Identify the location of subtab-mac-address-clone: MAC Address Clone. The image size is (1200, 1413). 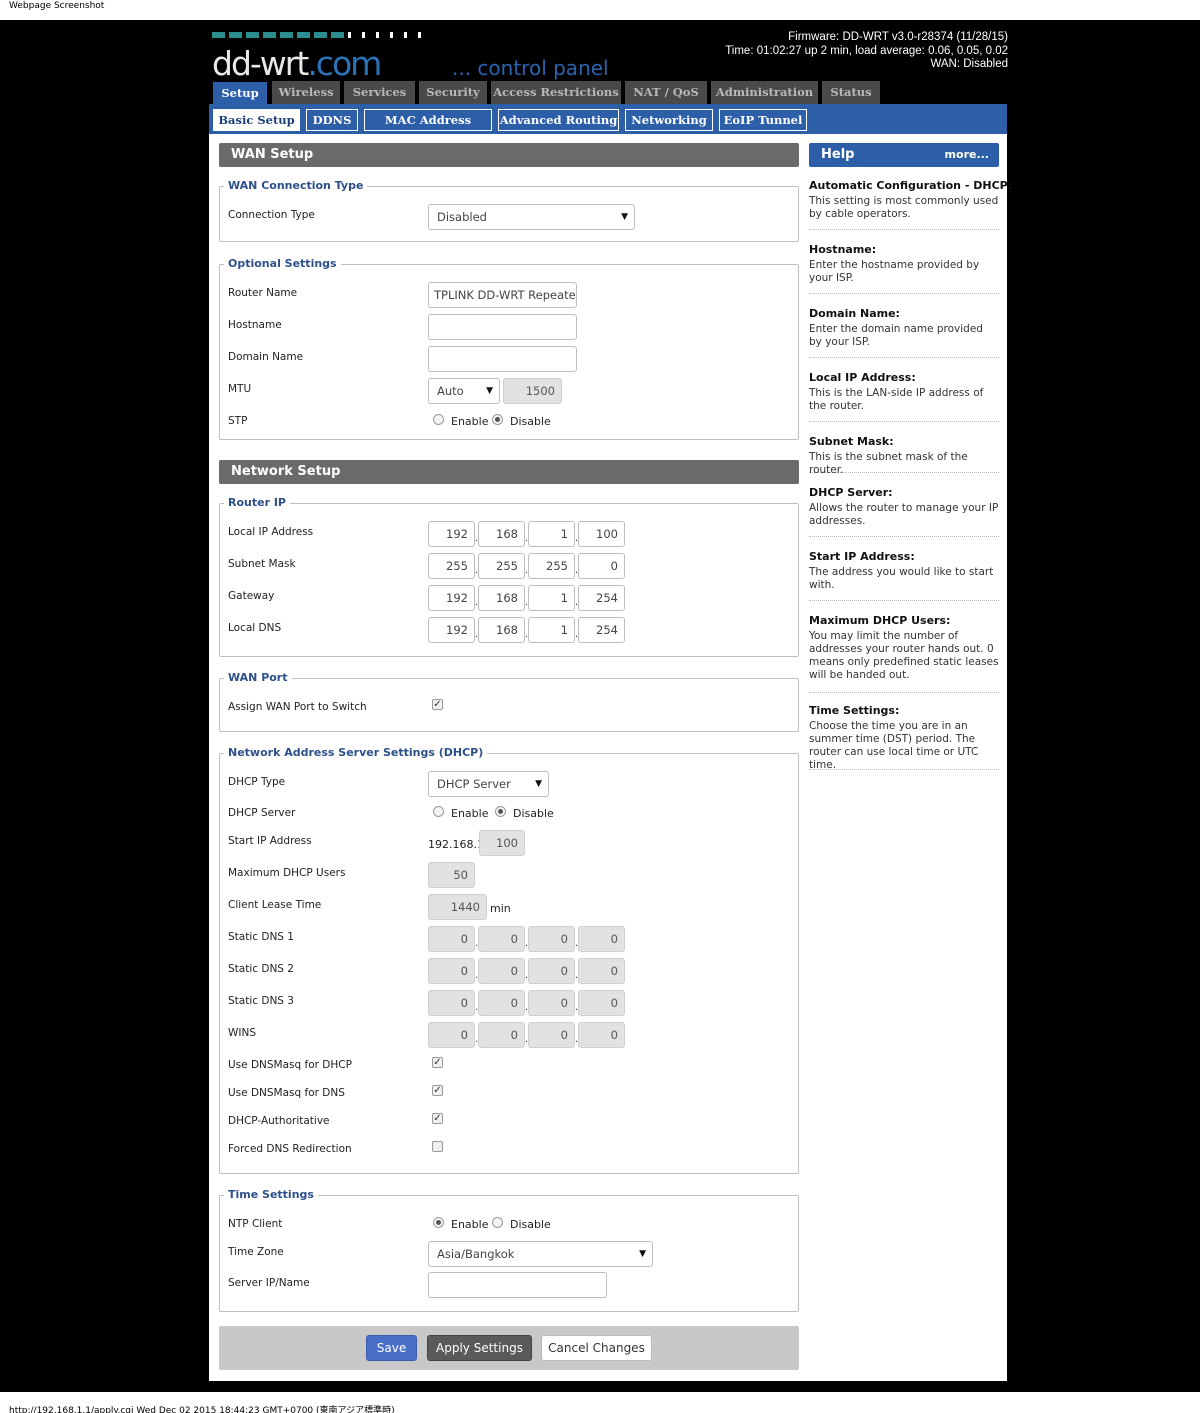
(428, 128).